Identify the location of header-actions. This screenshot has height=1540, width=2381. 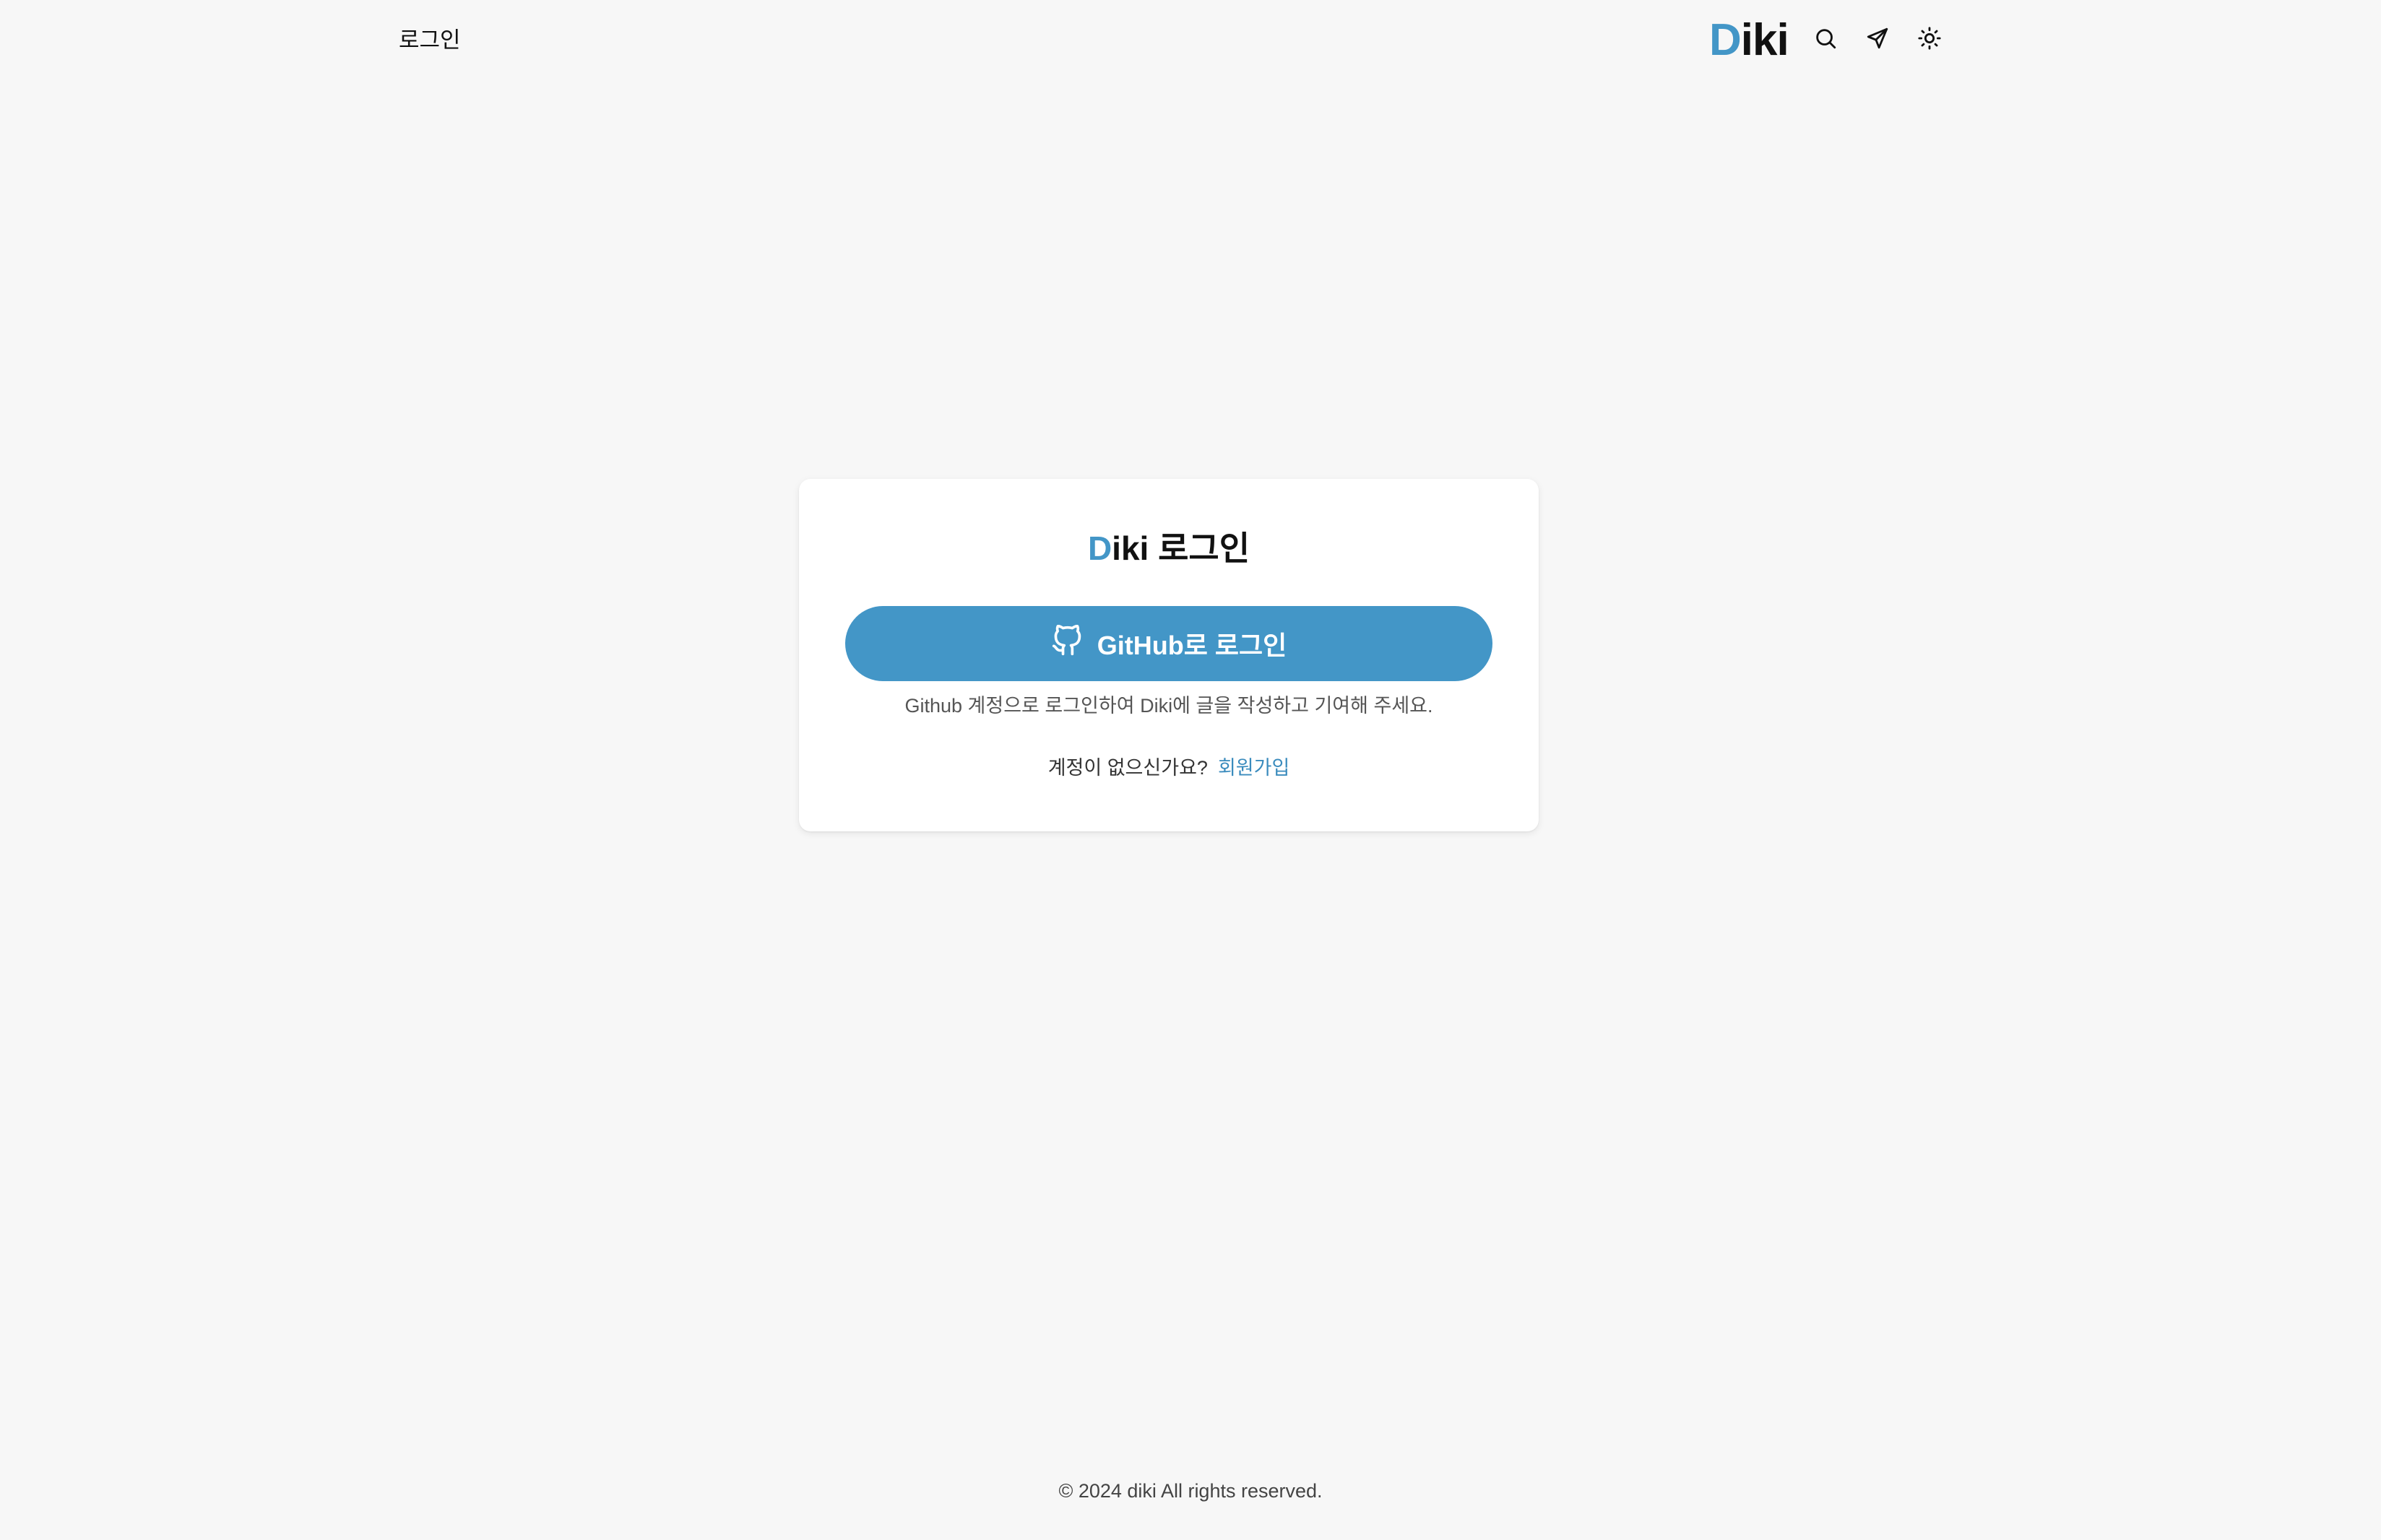
(1878, 40).